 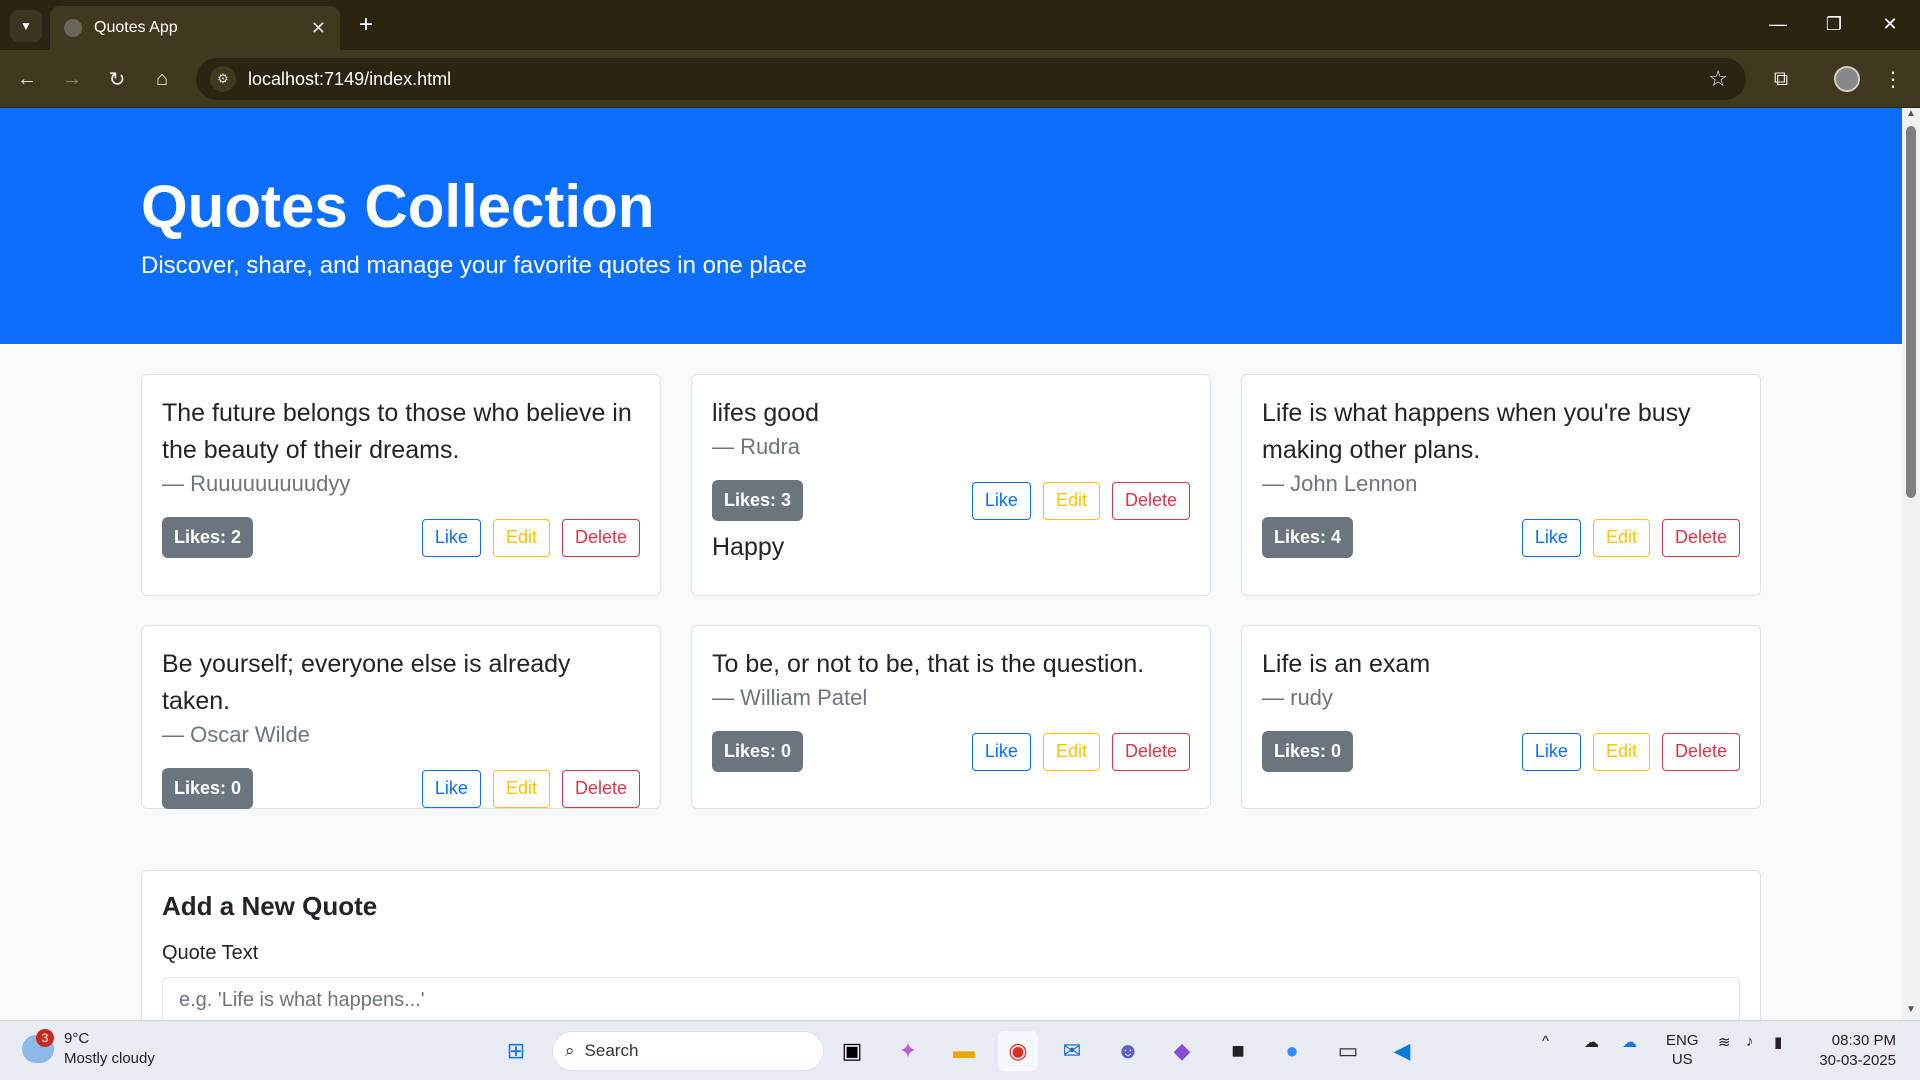 I want to click on folder-icon: ▬, so click(x=964, y=1050).